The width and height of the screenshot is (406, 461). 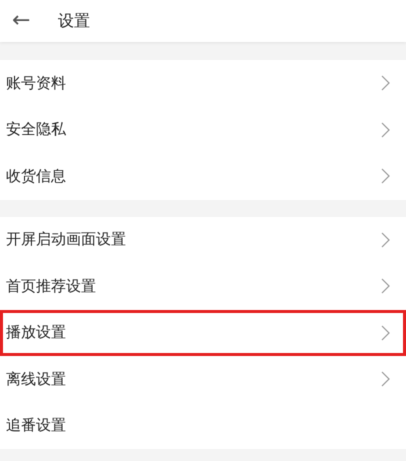 I want to click on settings-item: 收货信息, so click(x=203, y=176).